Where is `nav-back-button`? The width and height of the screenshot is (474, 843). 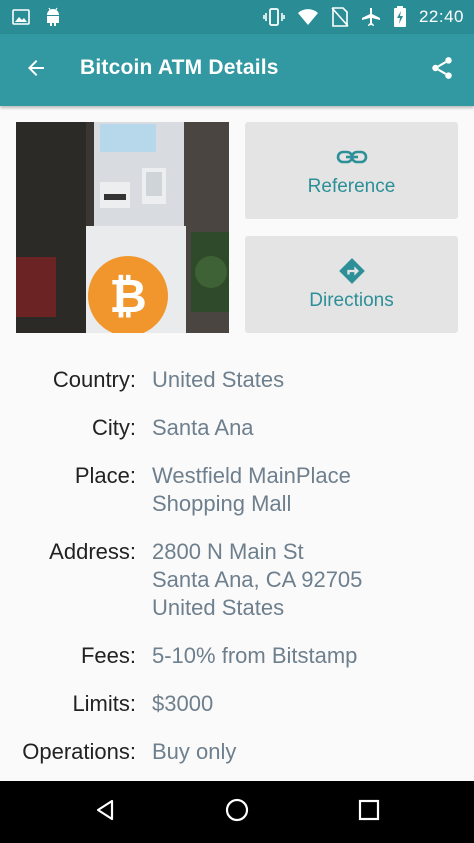
nav-back-button is located at coordinates (105, 812).